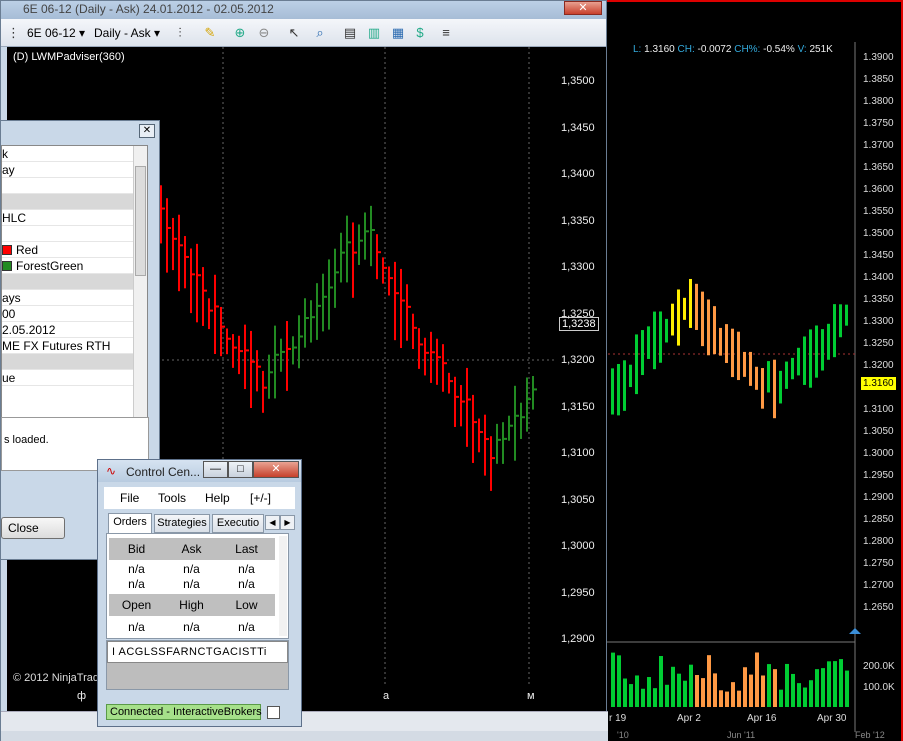  What do you see at coordinates (199, 471) in the screenshot?
I see `control-center-titlebar: ∿ Control Cen... — □ ✕` at bounding box center [199, 471].